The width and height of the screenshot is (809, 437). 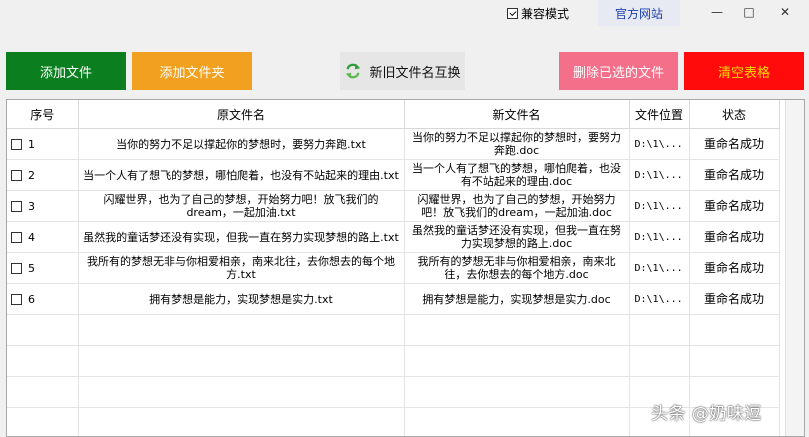 I want to click on compat-mode-checkbox, so click(x=512, y=13).